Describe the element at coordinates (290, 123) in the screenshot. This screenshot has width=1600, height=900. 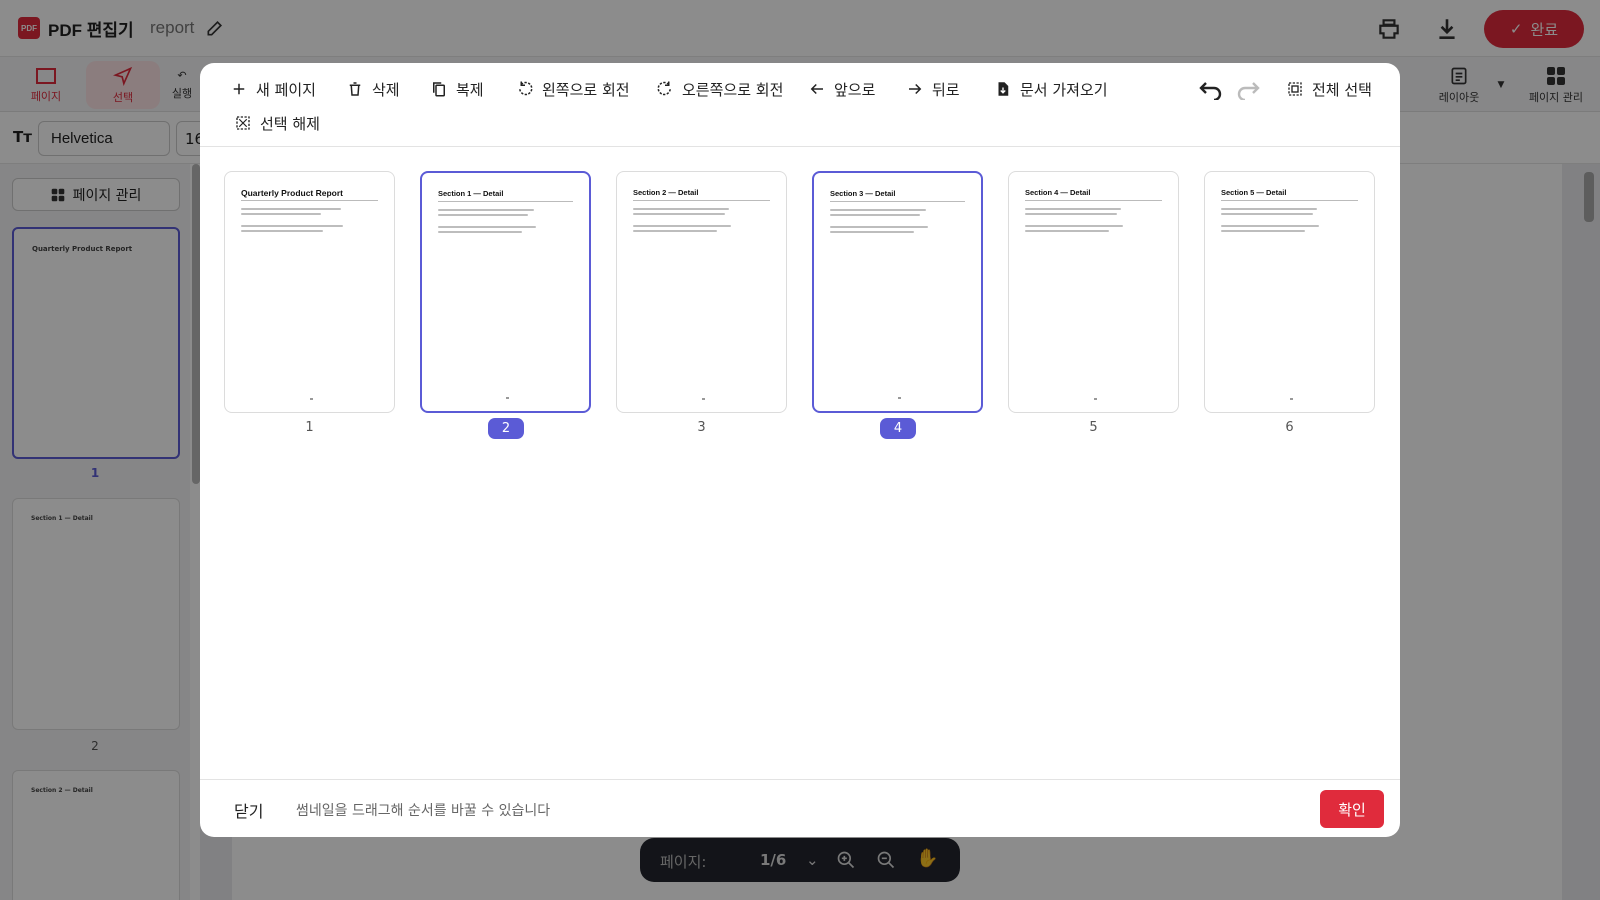
I see `deselect-label: 선택 해제` at that location.